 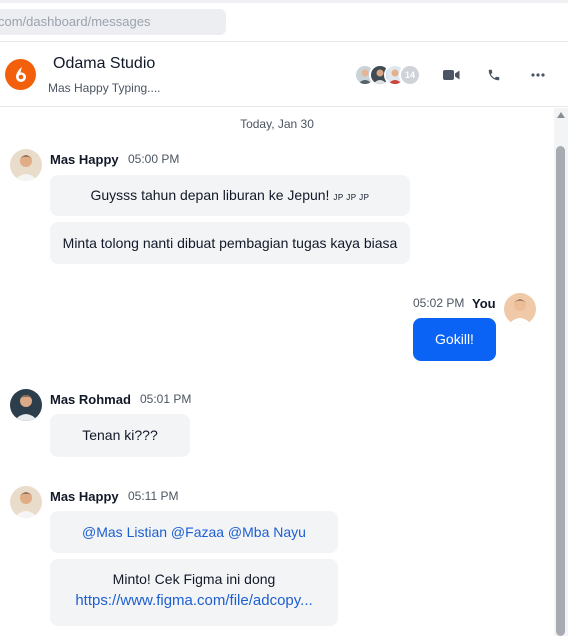 What do you see at coordinates (154, 159) in the screenshot?
I see `message-time: 05:00 PM` at bounding box center [154, 159].